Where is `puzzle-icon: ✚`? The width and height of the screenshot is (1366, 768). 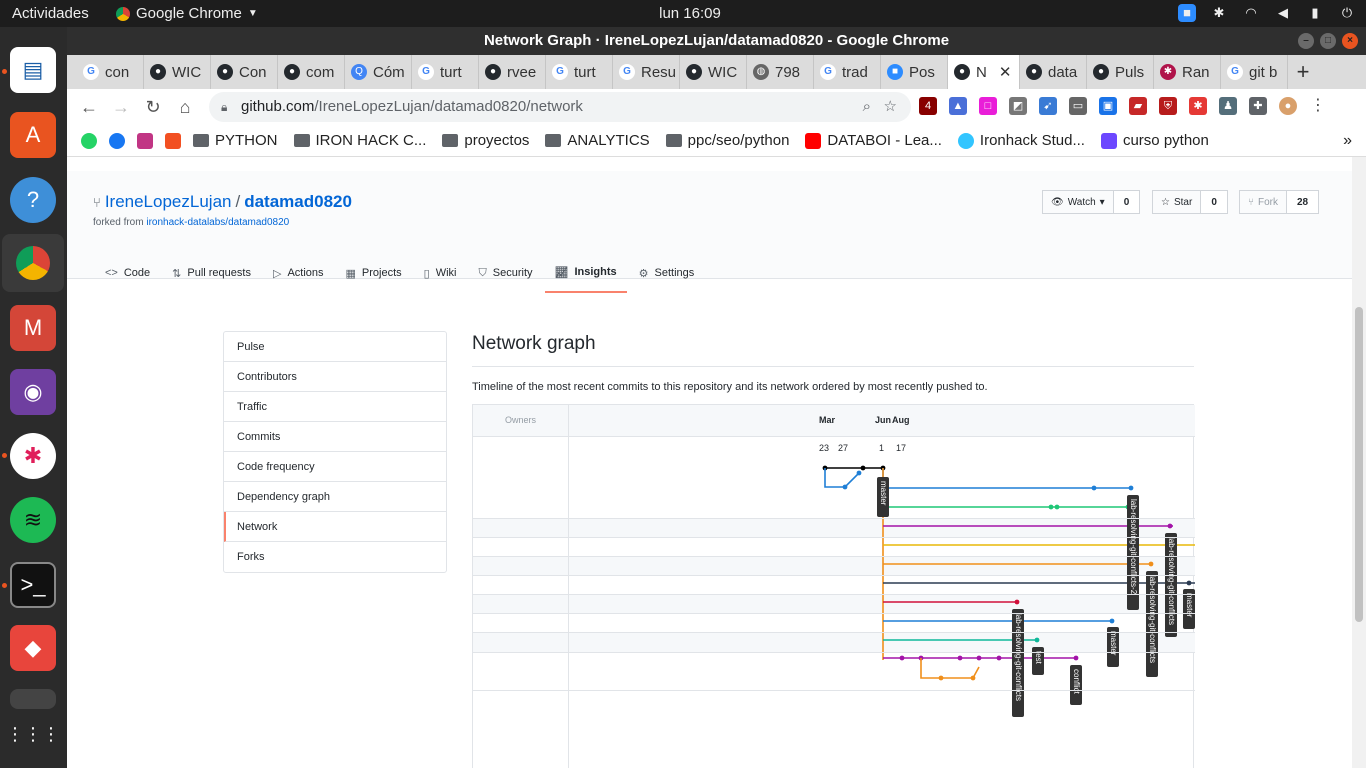
puzzle-icon: ✚ is located at coordinates (1258, 106).